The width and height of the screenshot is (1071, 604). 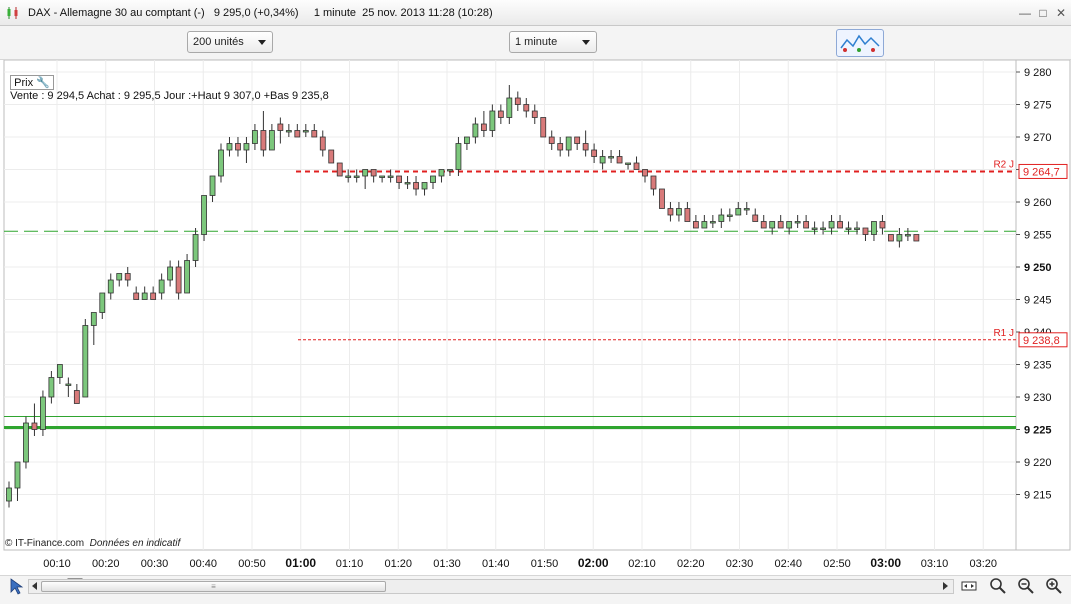 I want to click on zoom-in-icon, so click(x=1054, y=586).